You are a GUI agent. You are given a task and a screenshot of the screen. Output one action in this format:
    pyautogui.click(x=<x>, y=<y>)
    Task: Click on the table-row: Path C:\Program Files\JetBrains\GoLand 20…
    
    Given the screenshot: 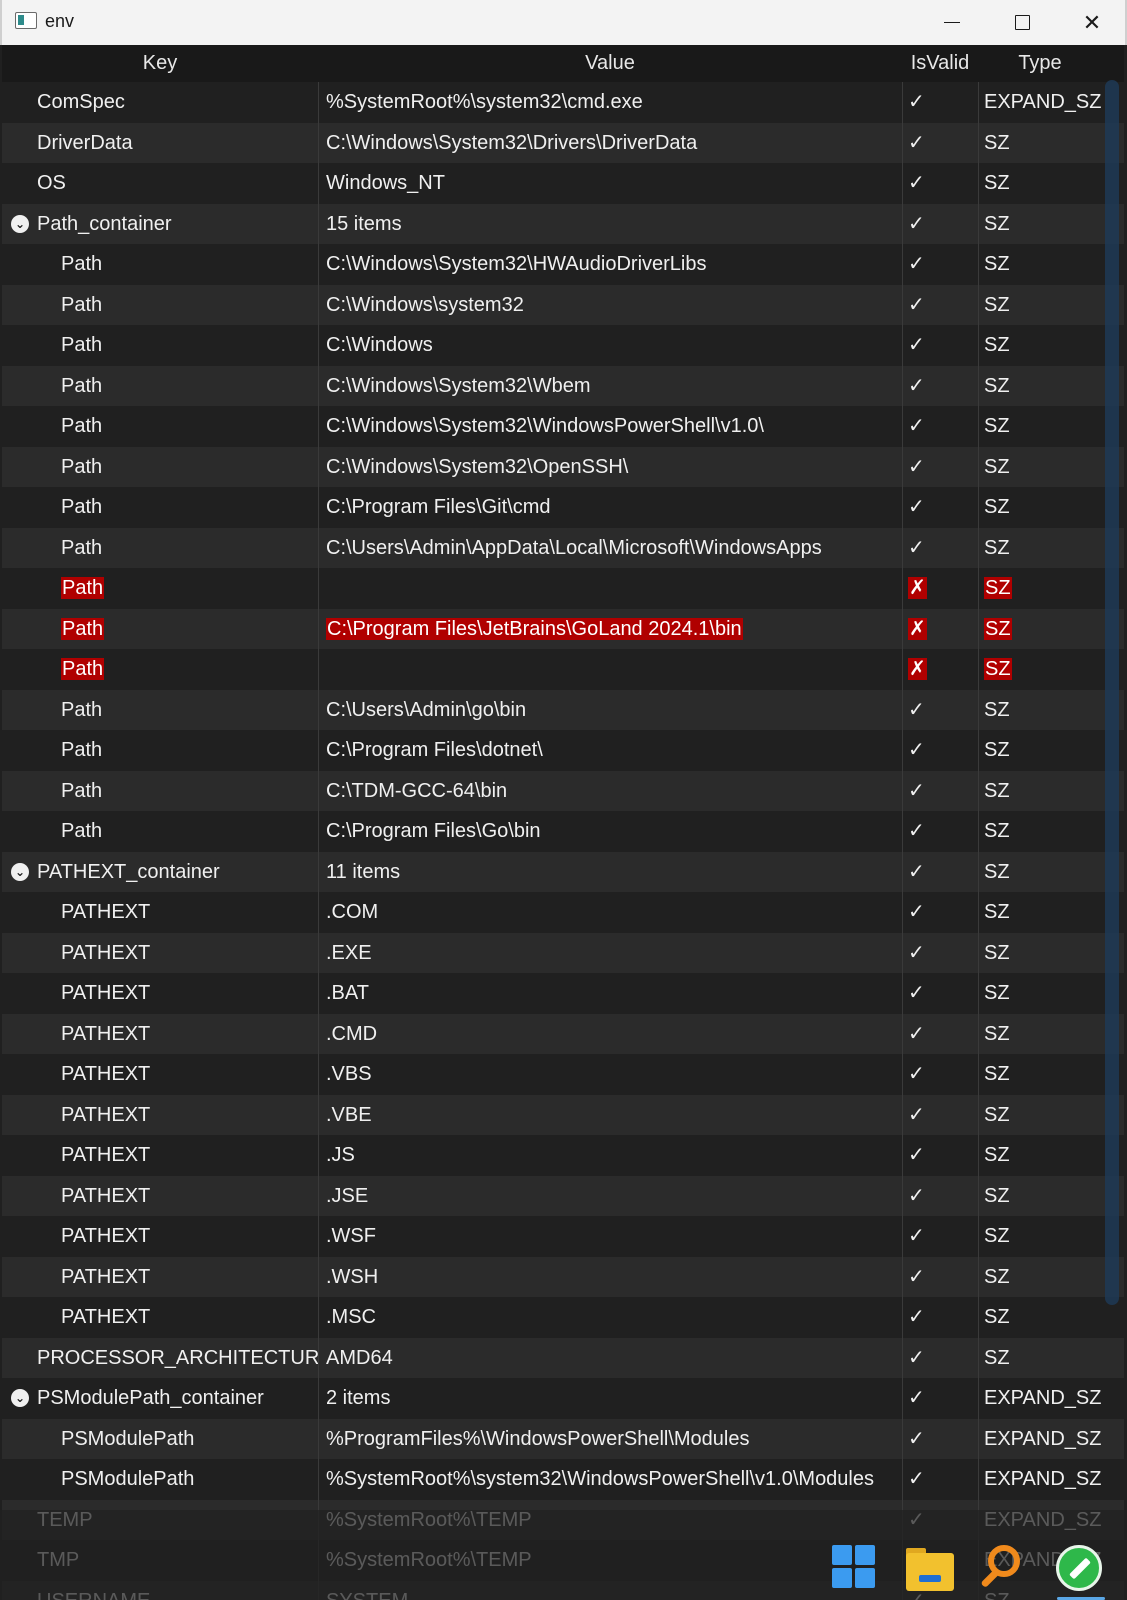 What is the action you would take?
    pyautogui.click(x=563, y=628)
    